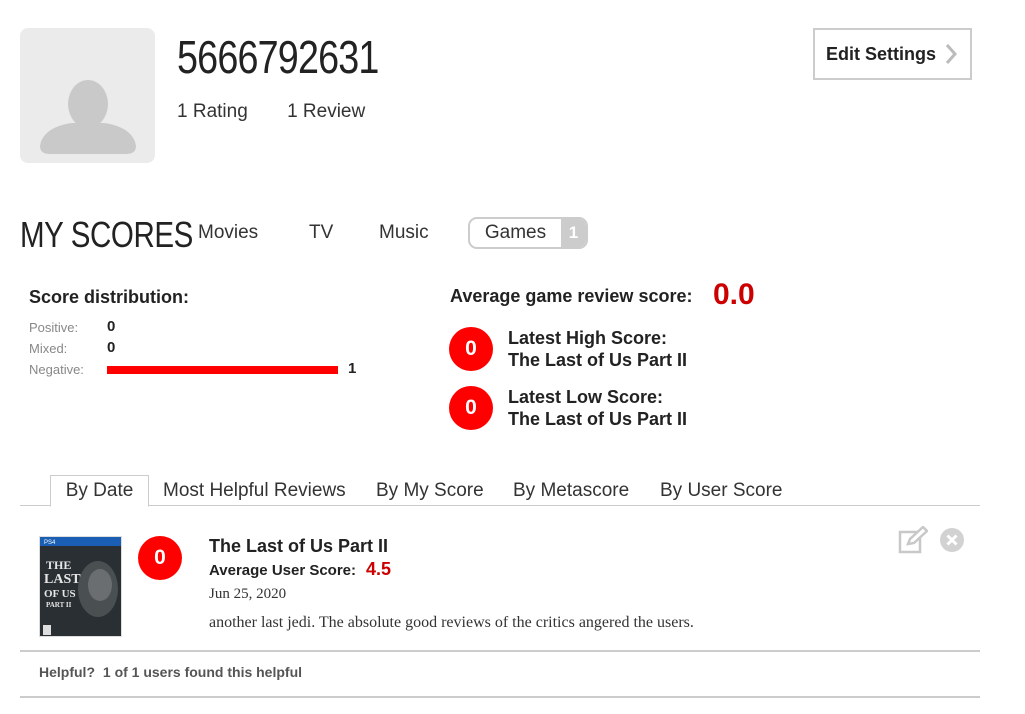 This screenshot has height=714, width=1025. I want to click on helpful-label: Helpful?, so click(67, 672).